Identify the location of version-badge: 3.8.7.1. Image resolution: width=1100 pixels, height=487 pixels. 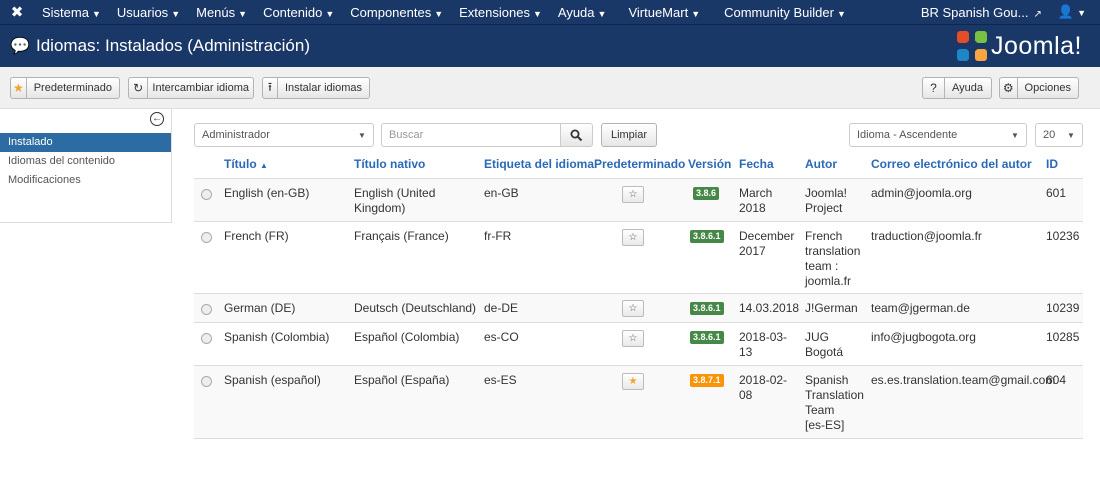
(707, 380).